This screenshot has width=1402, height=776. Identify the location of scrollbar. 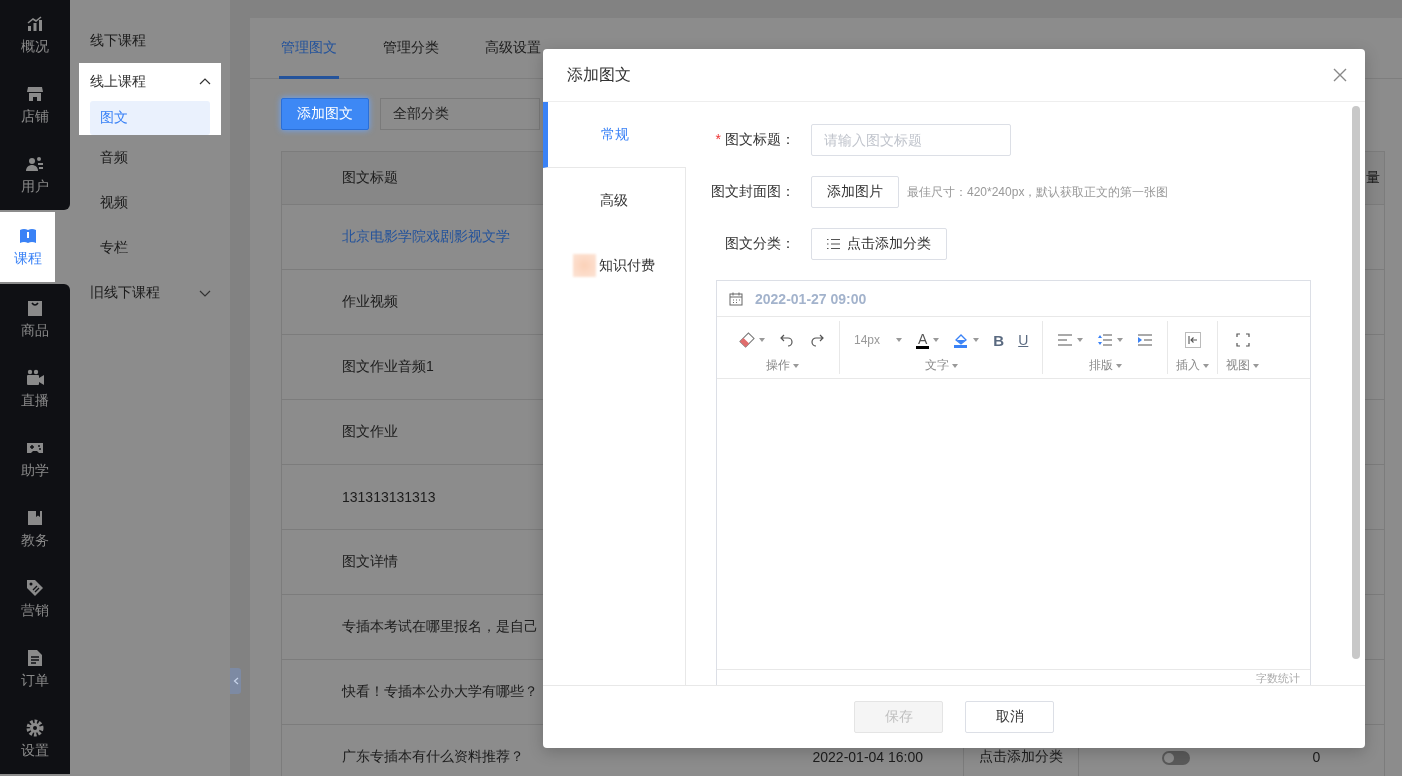
(1356, 382).